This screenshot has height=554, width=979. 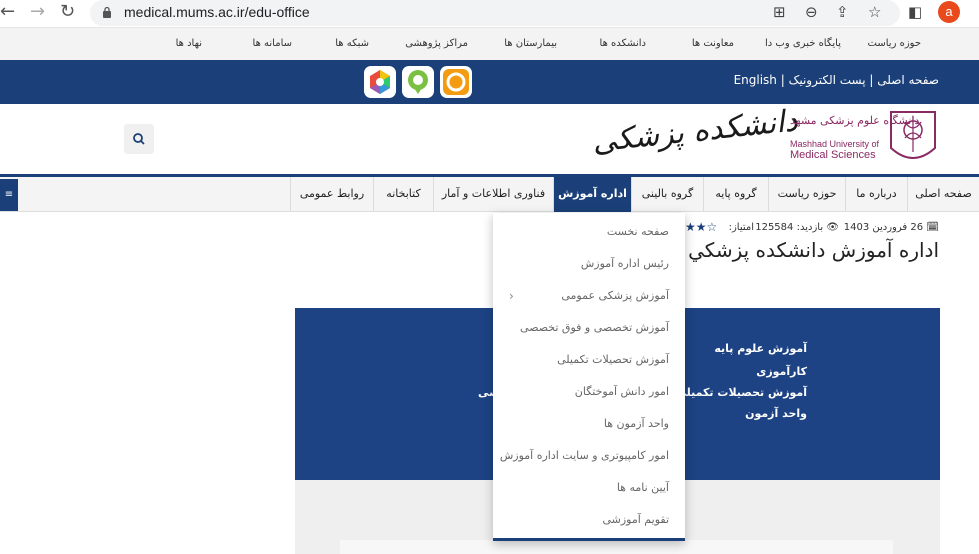 I want to click on dropdown-item: رئیس اداره آموزش, so click(x=625, y=263).